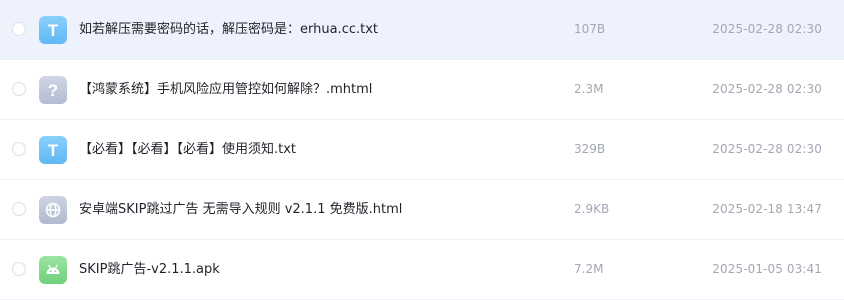 This screenshot has width=844, height=300. I want to click on apk-file-icon, so click(53, 270).